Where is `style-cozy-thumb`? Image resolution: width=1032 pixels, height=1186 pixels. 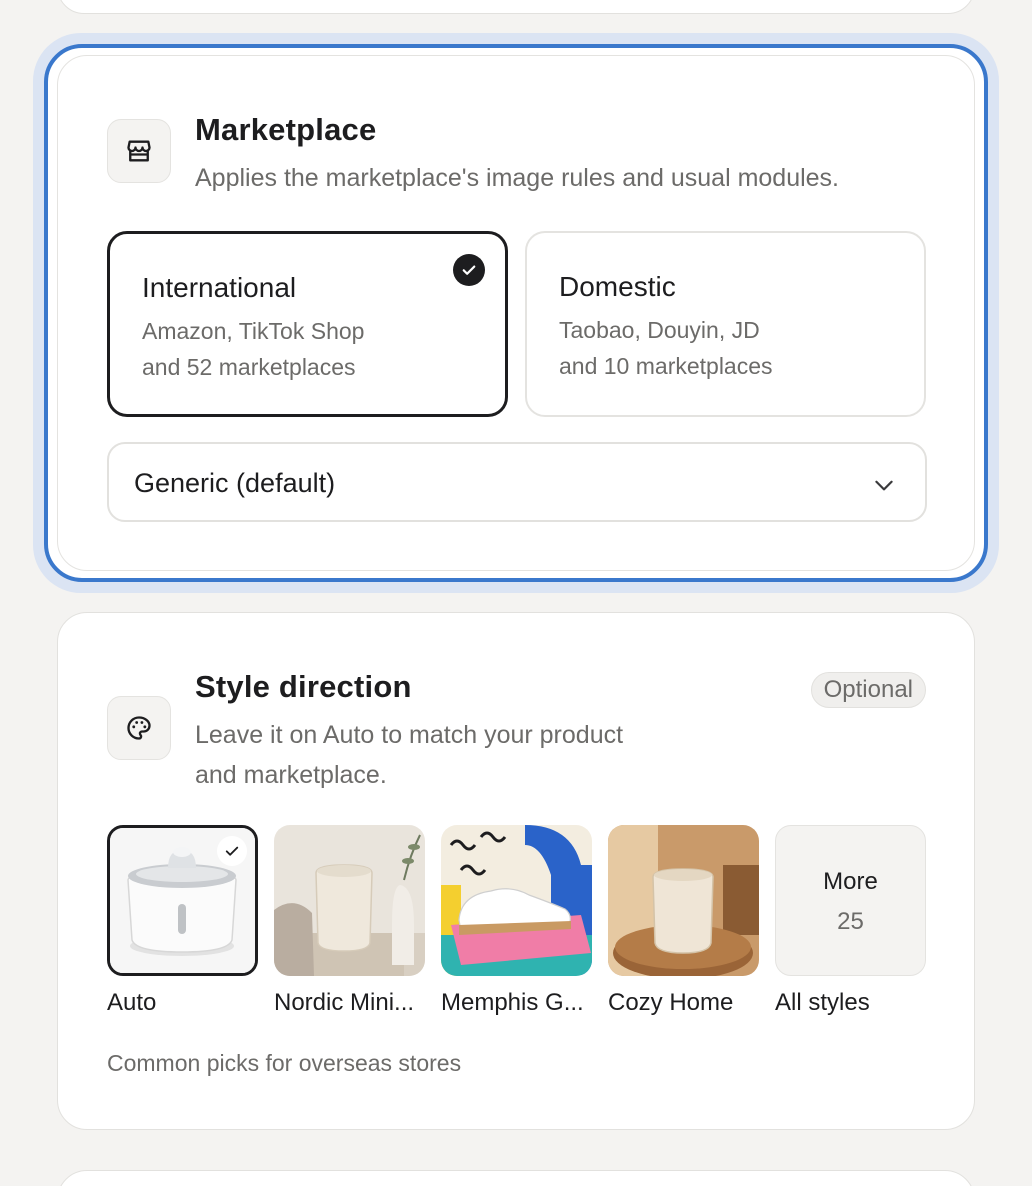
style-cozy-thumb is located at coordinates (683, 900).